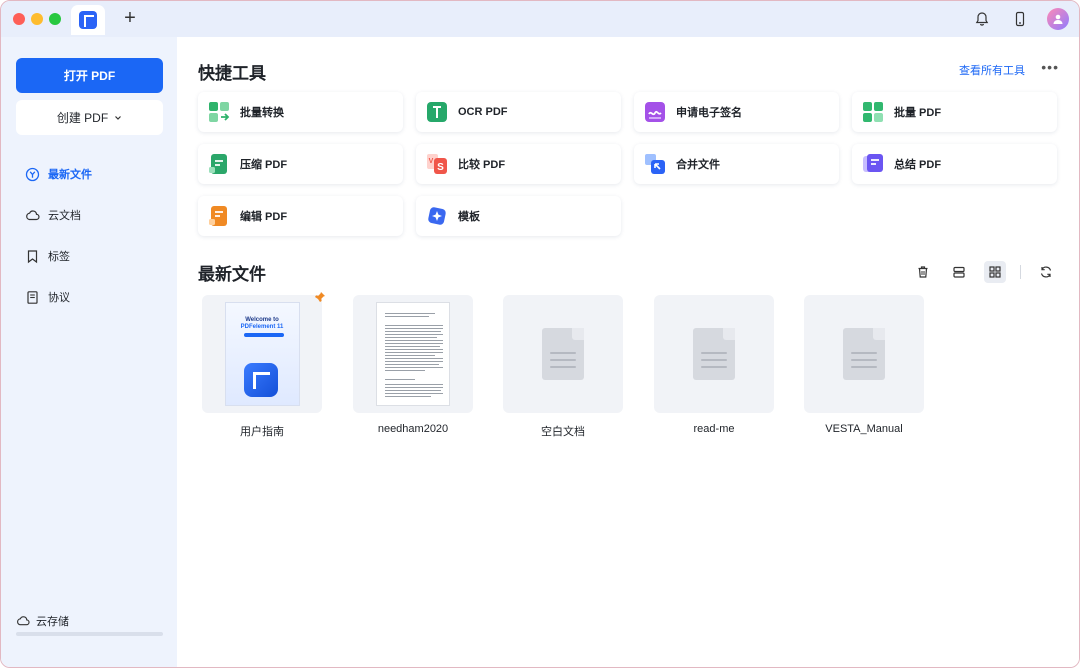 This screenshot has width=1080, height=668. I want to click on file-item-vesta-manual: VESTA_Manual, so click(864, 365).